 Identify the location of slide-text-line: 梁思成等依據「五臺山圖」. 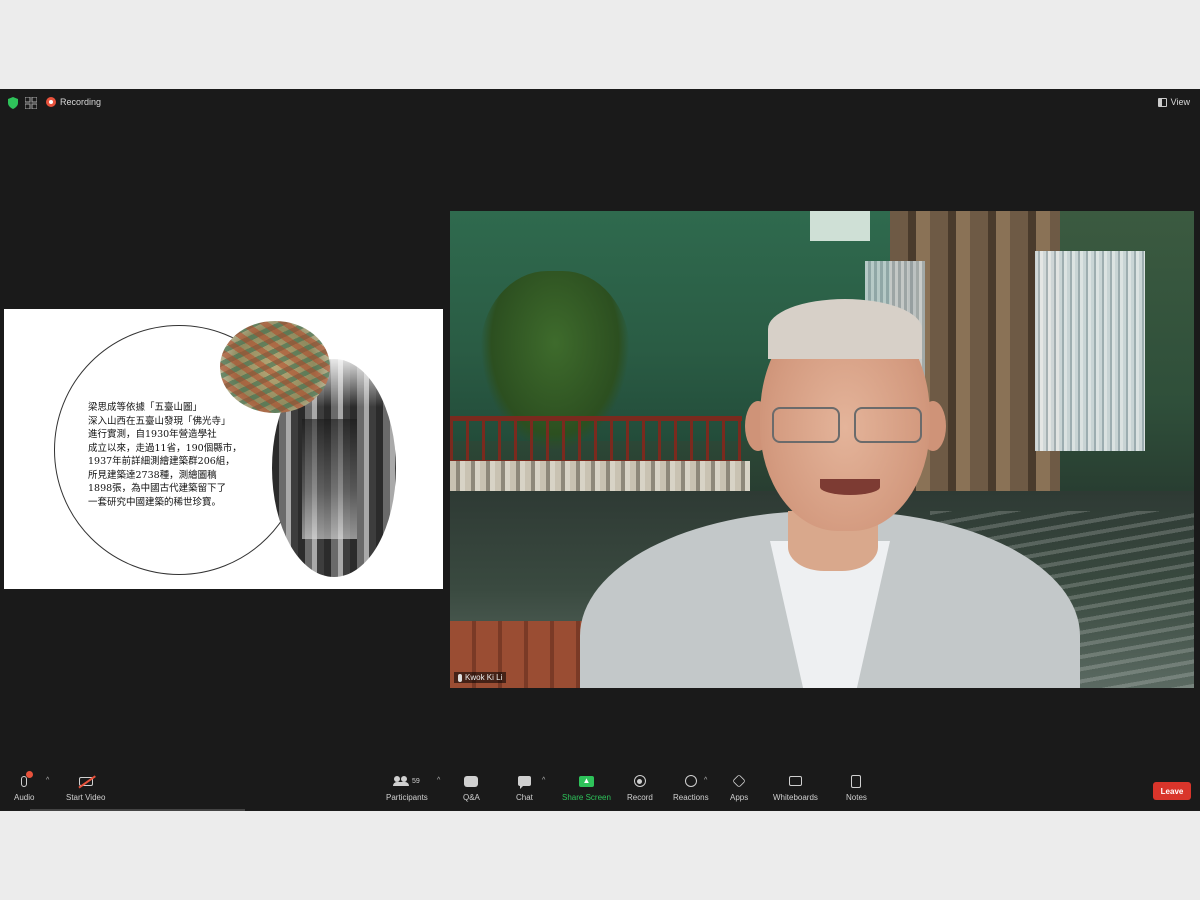
(145, 407).